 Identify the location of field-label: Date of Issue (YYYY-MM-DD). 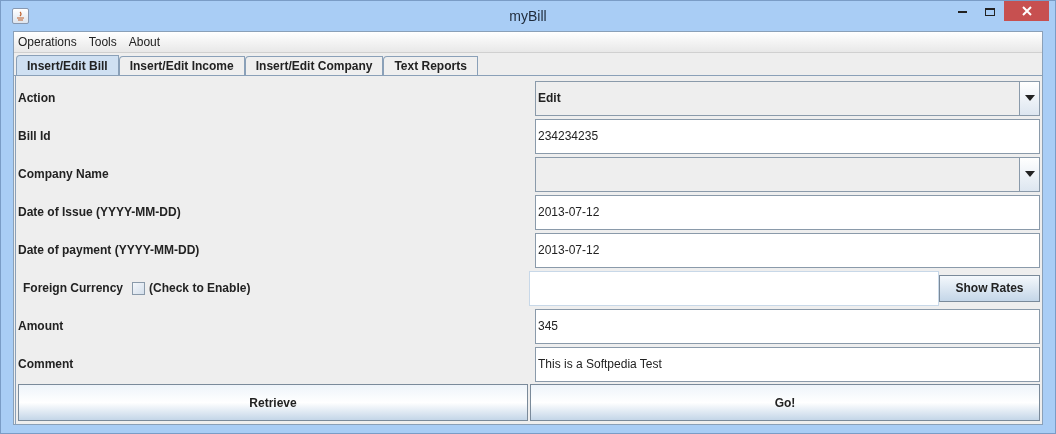
(99, 212).